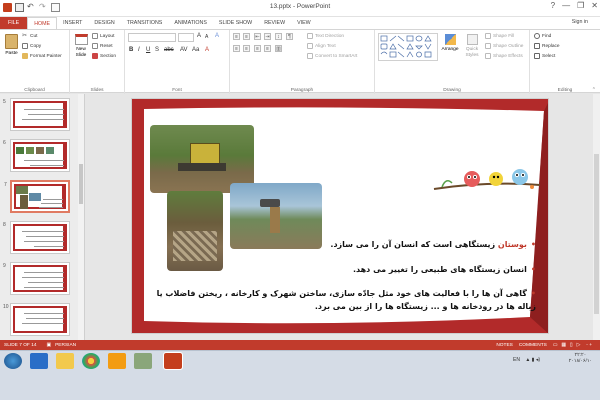 This screenshot has width=600, height=400. I want to click on char-spacing-button: AV, so click(184, 50).